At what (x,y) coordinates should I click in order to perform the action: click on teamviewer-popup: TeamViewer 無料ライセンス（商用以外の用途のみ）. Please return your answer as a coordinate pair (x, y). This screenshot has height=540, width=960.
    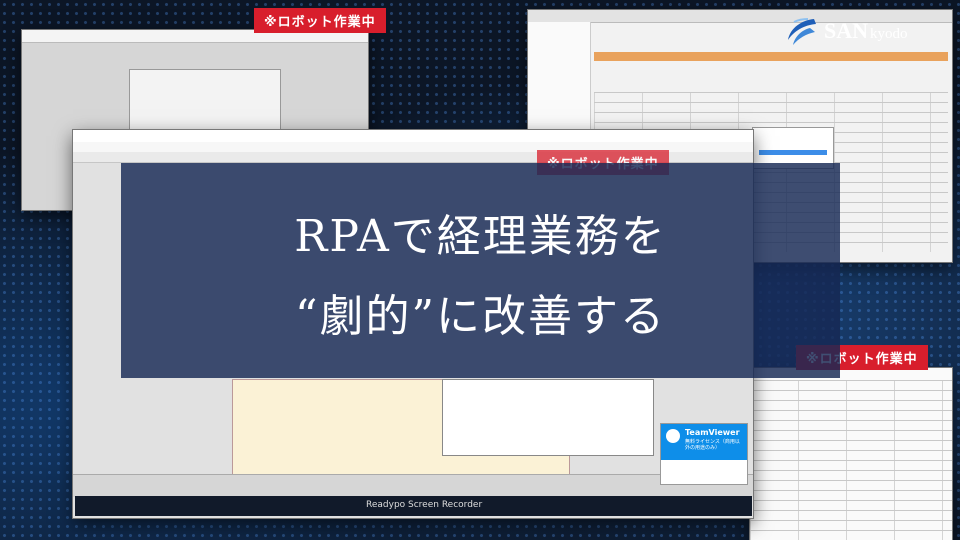
    Looking at the image, I should click on (704, 454).